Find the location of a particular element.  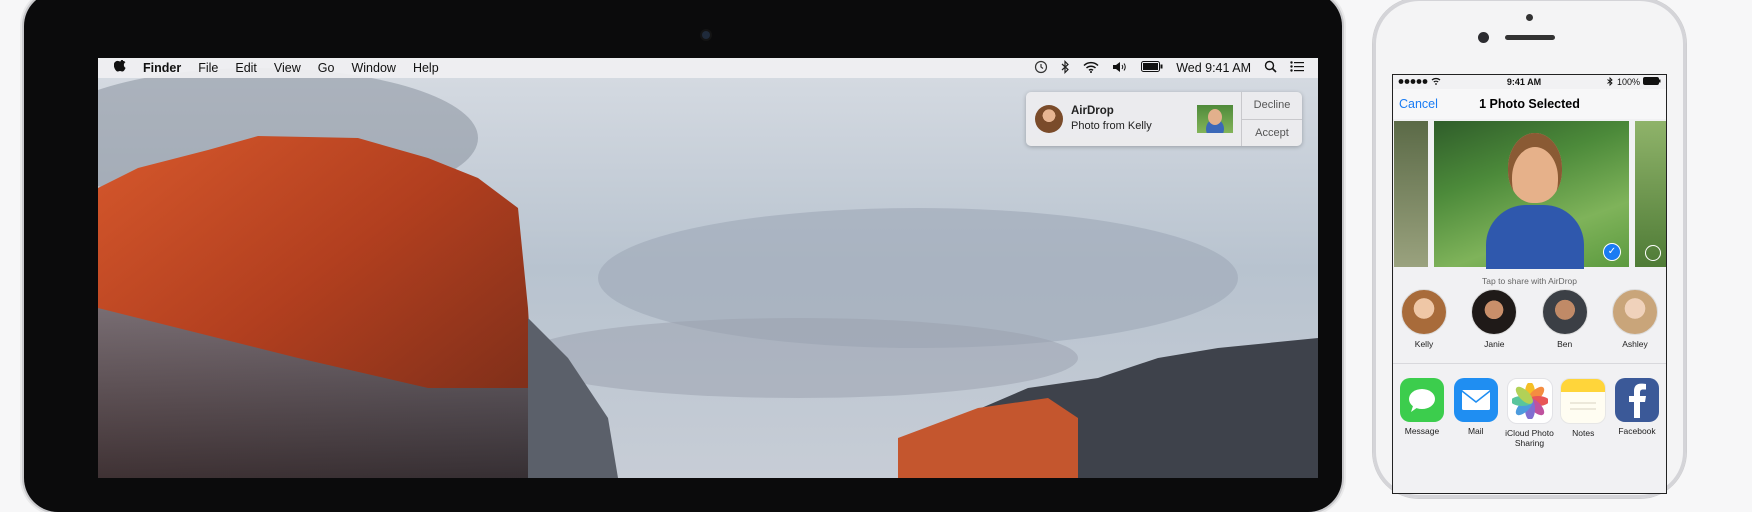

menu-file: File is located at coordinates (208, 68).